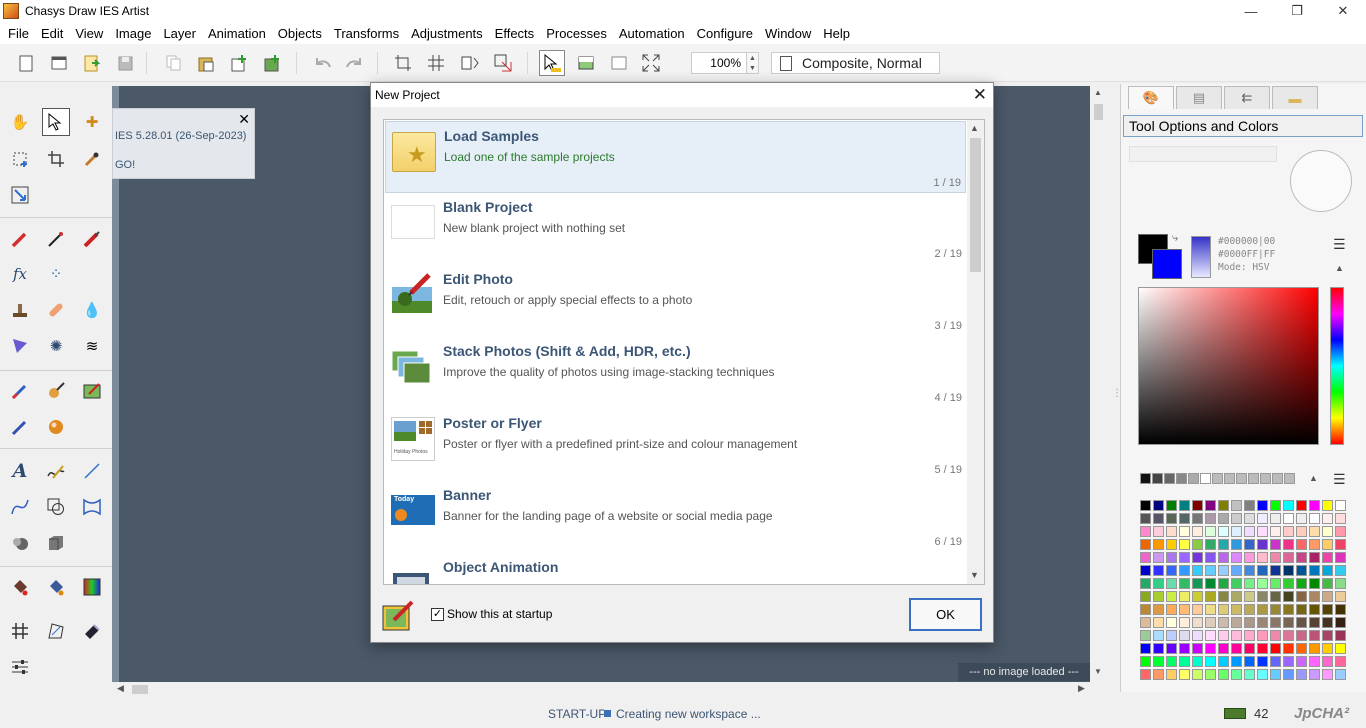 The width and height of the screenshot is (1366, 728). What do you see at coordinates (244, 119) in the screenshot?
I see `info-close-icon: ✕` at bounding box center [244, 119].